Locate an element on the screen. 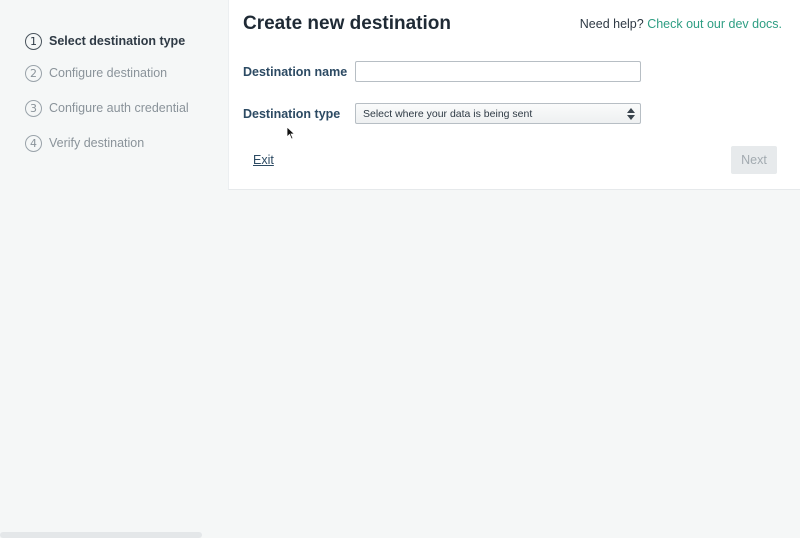 This screenshot has width=800, height=538. destination-type-select: Select where your data is being sent is located at coordinates (498, 113).